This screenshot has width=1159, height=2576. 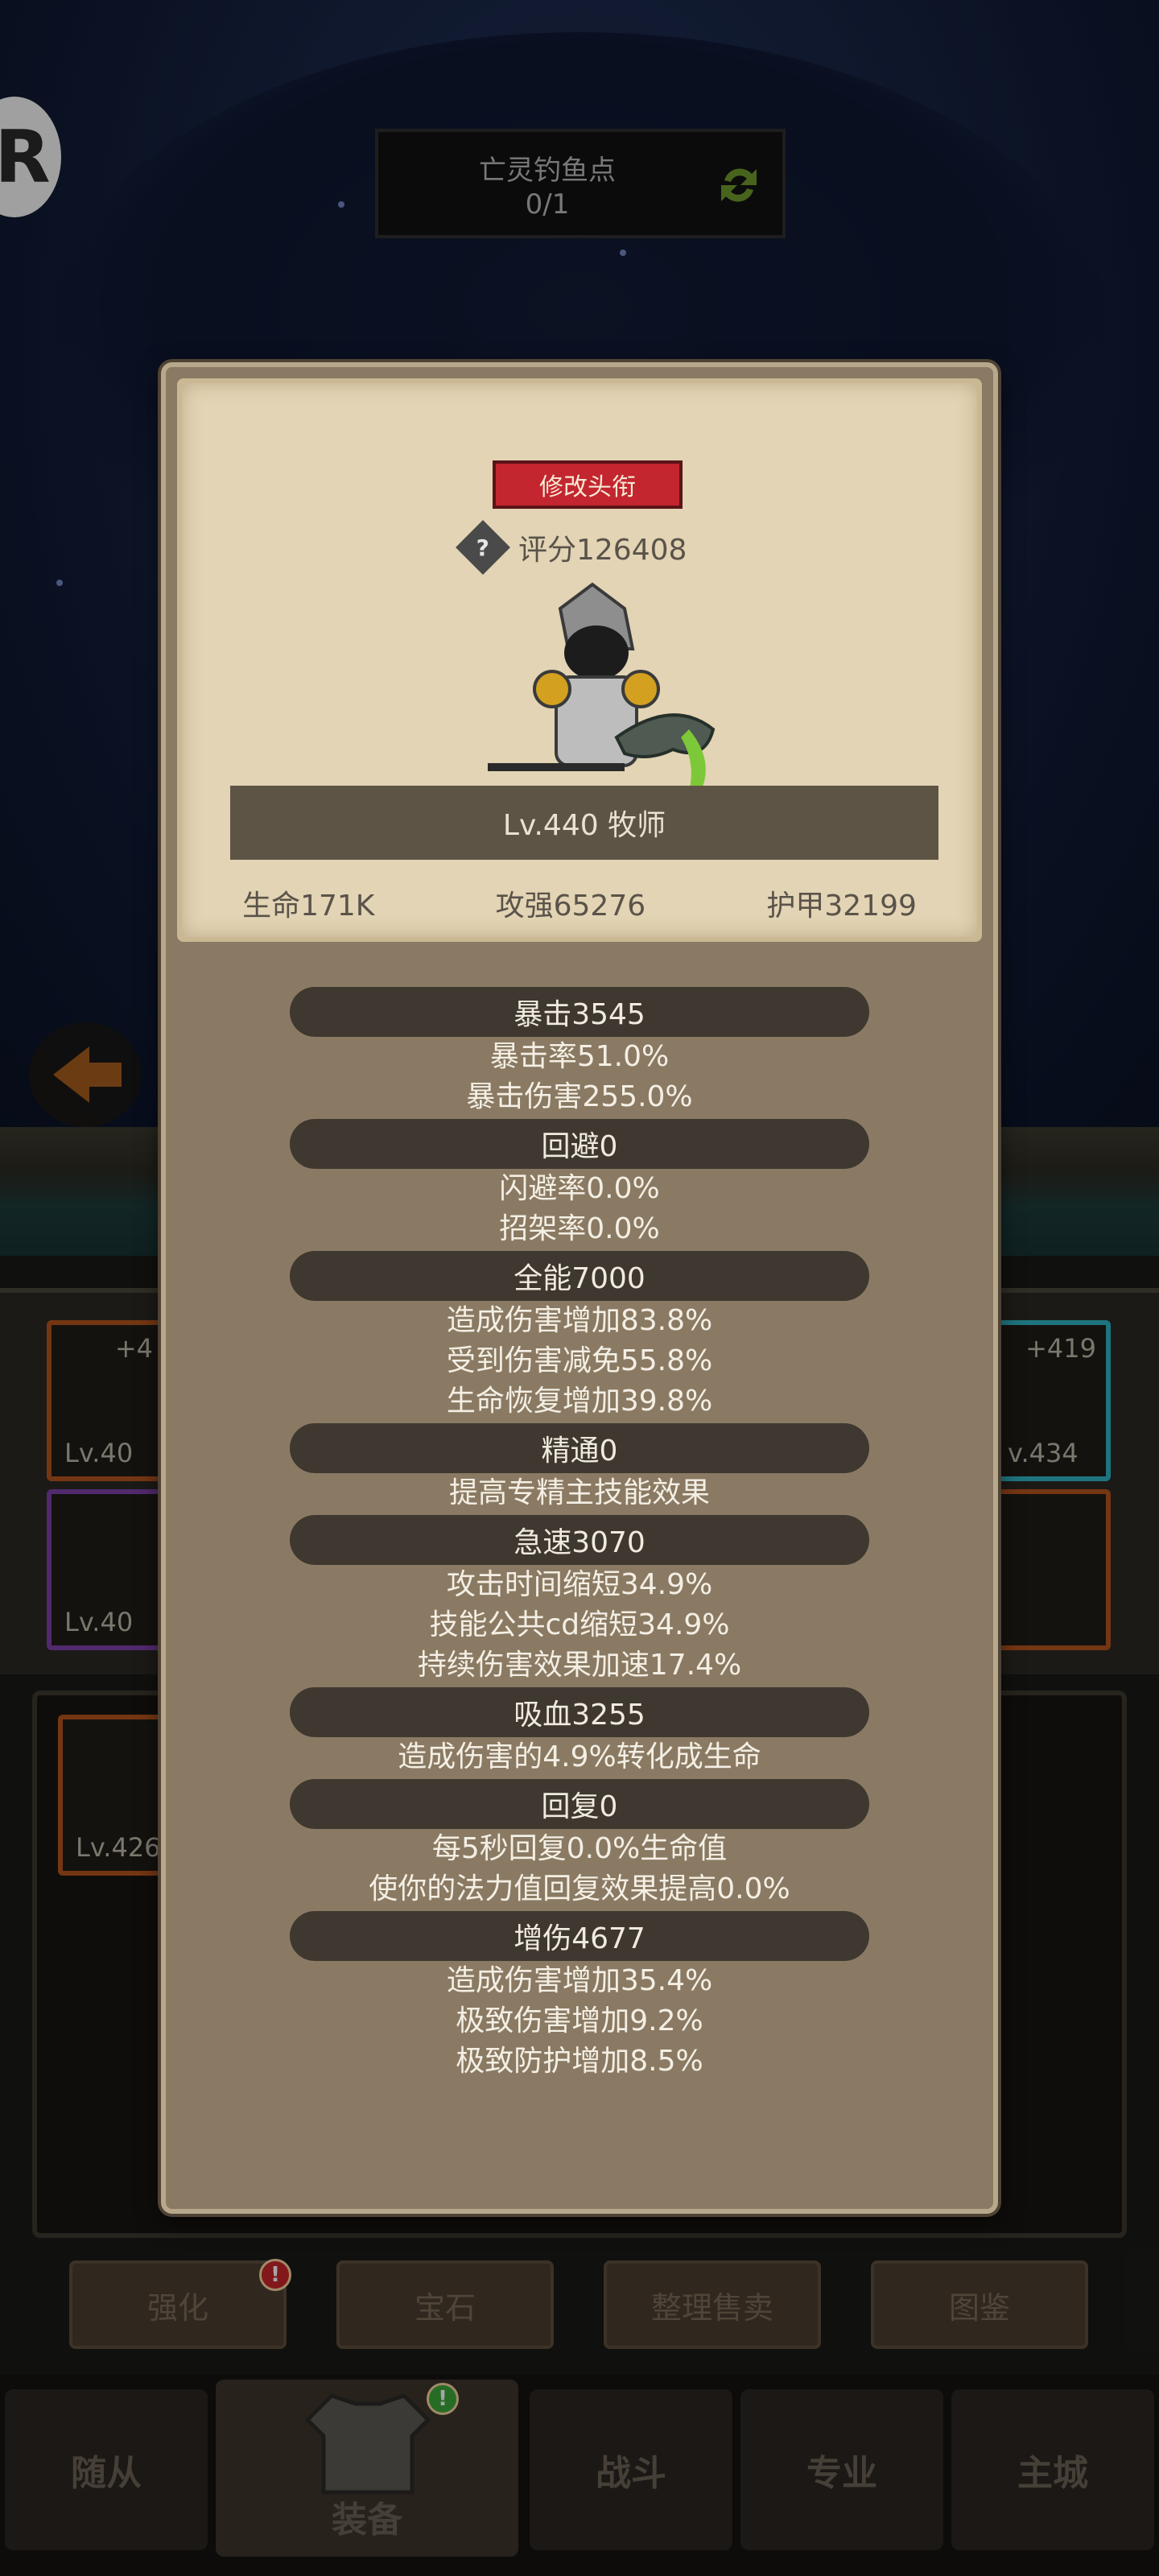 I want to click on change-title-button: 修改头衔, so click(x=588, y=484).